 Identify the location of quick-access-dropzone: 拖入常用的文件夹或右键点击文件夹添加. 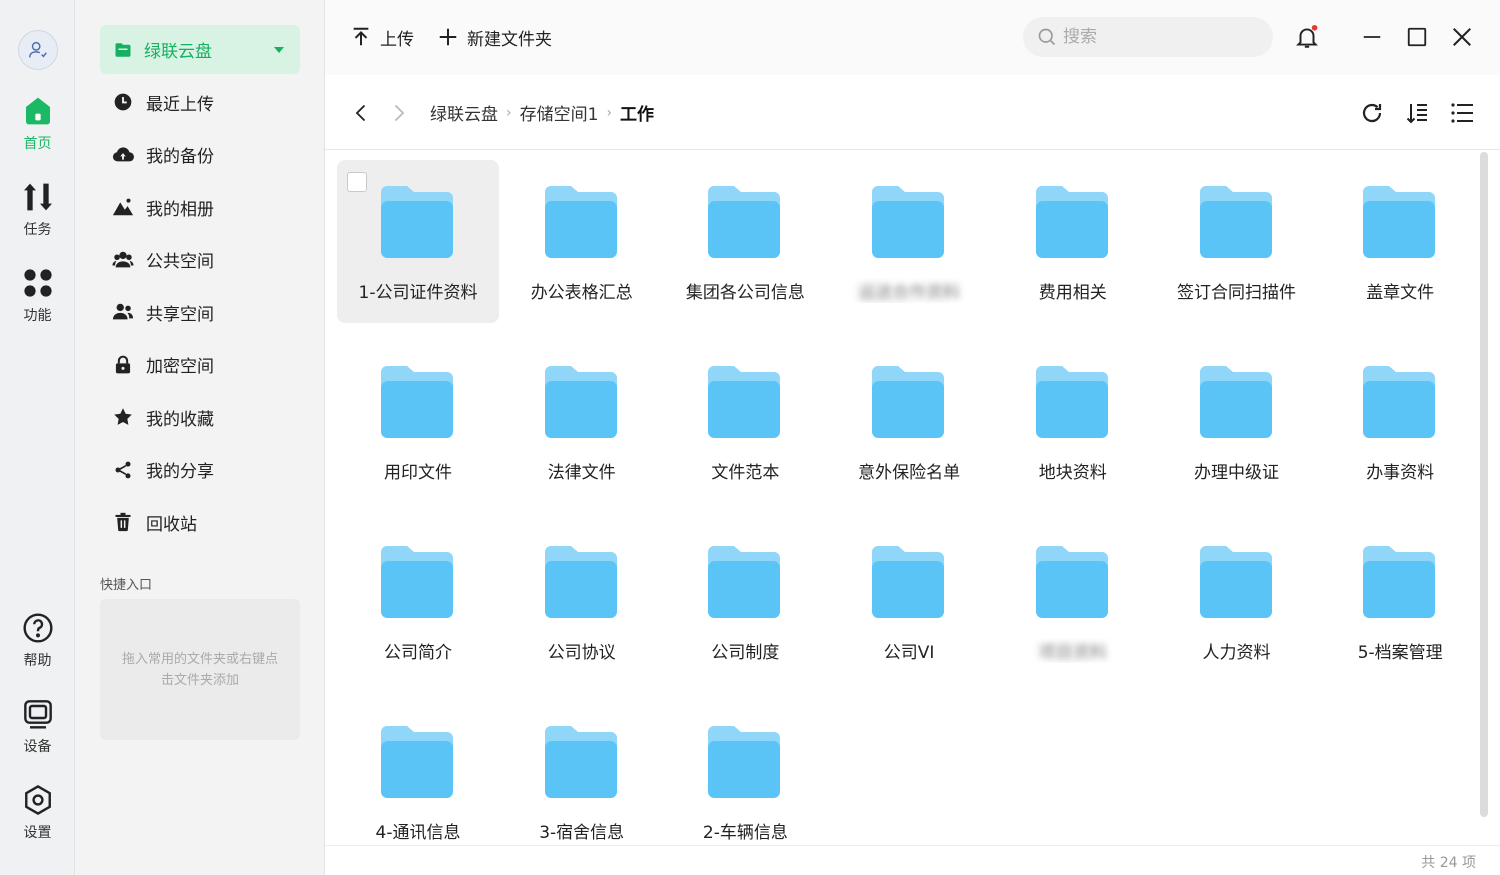
(200, 669).